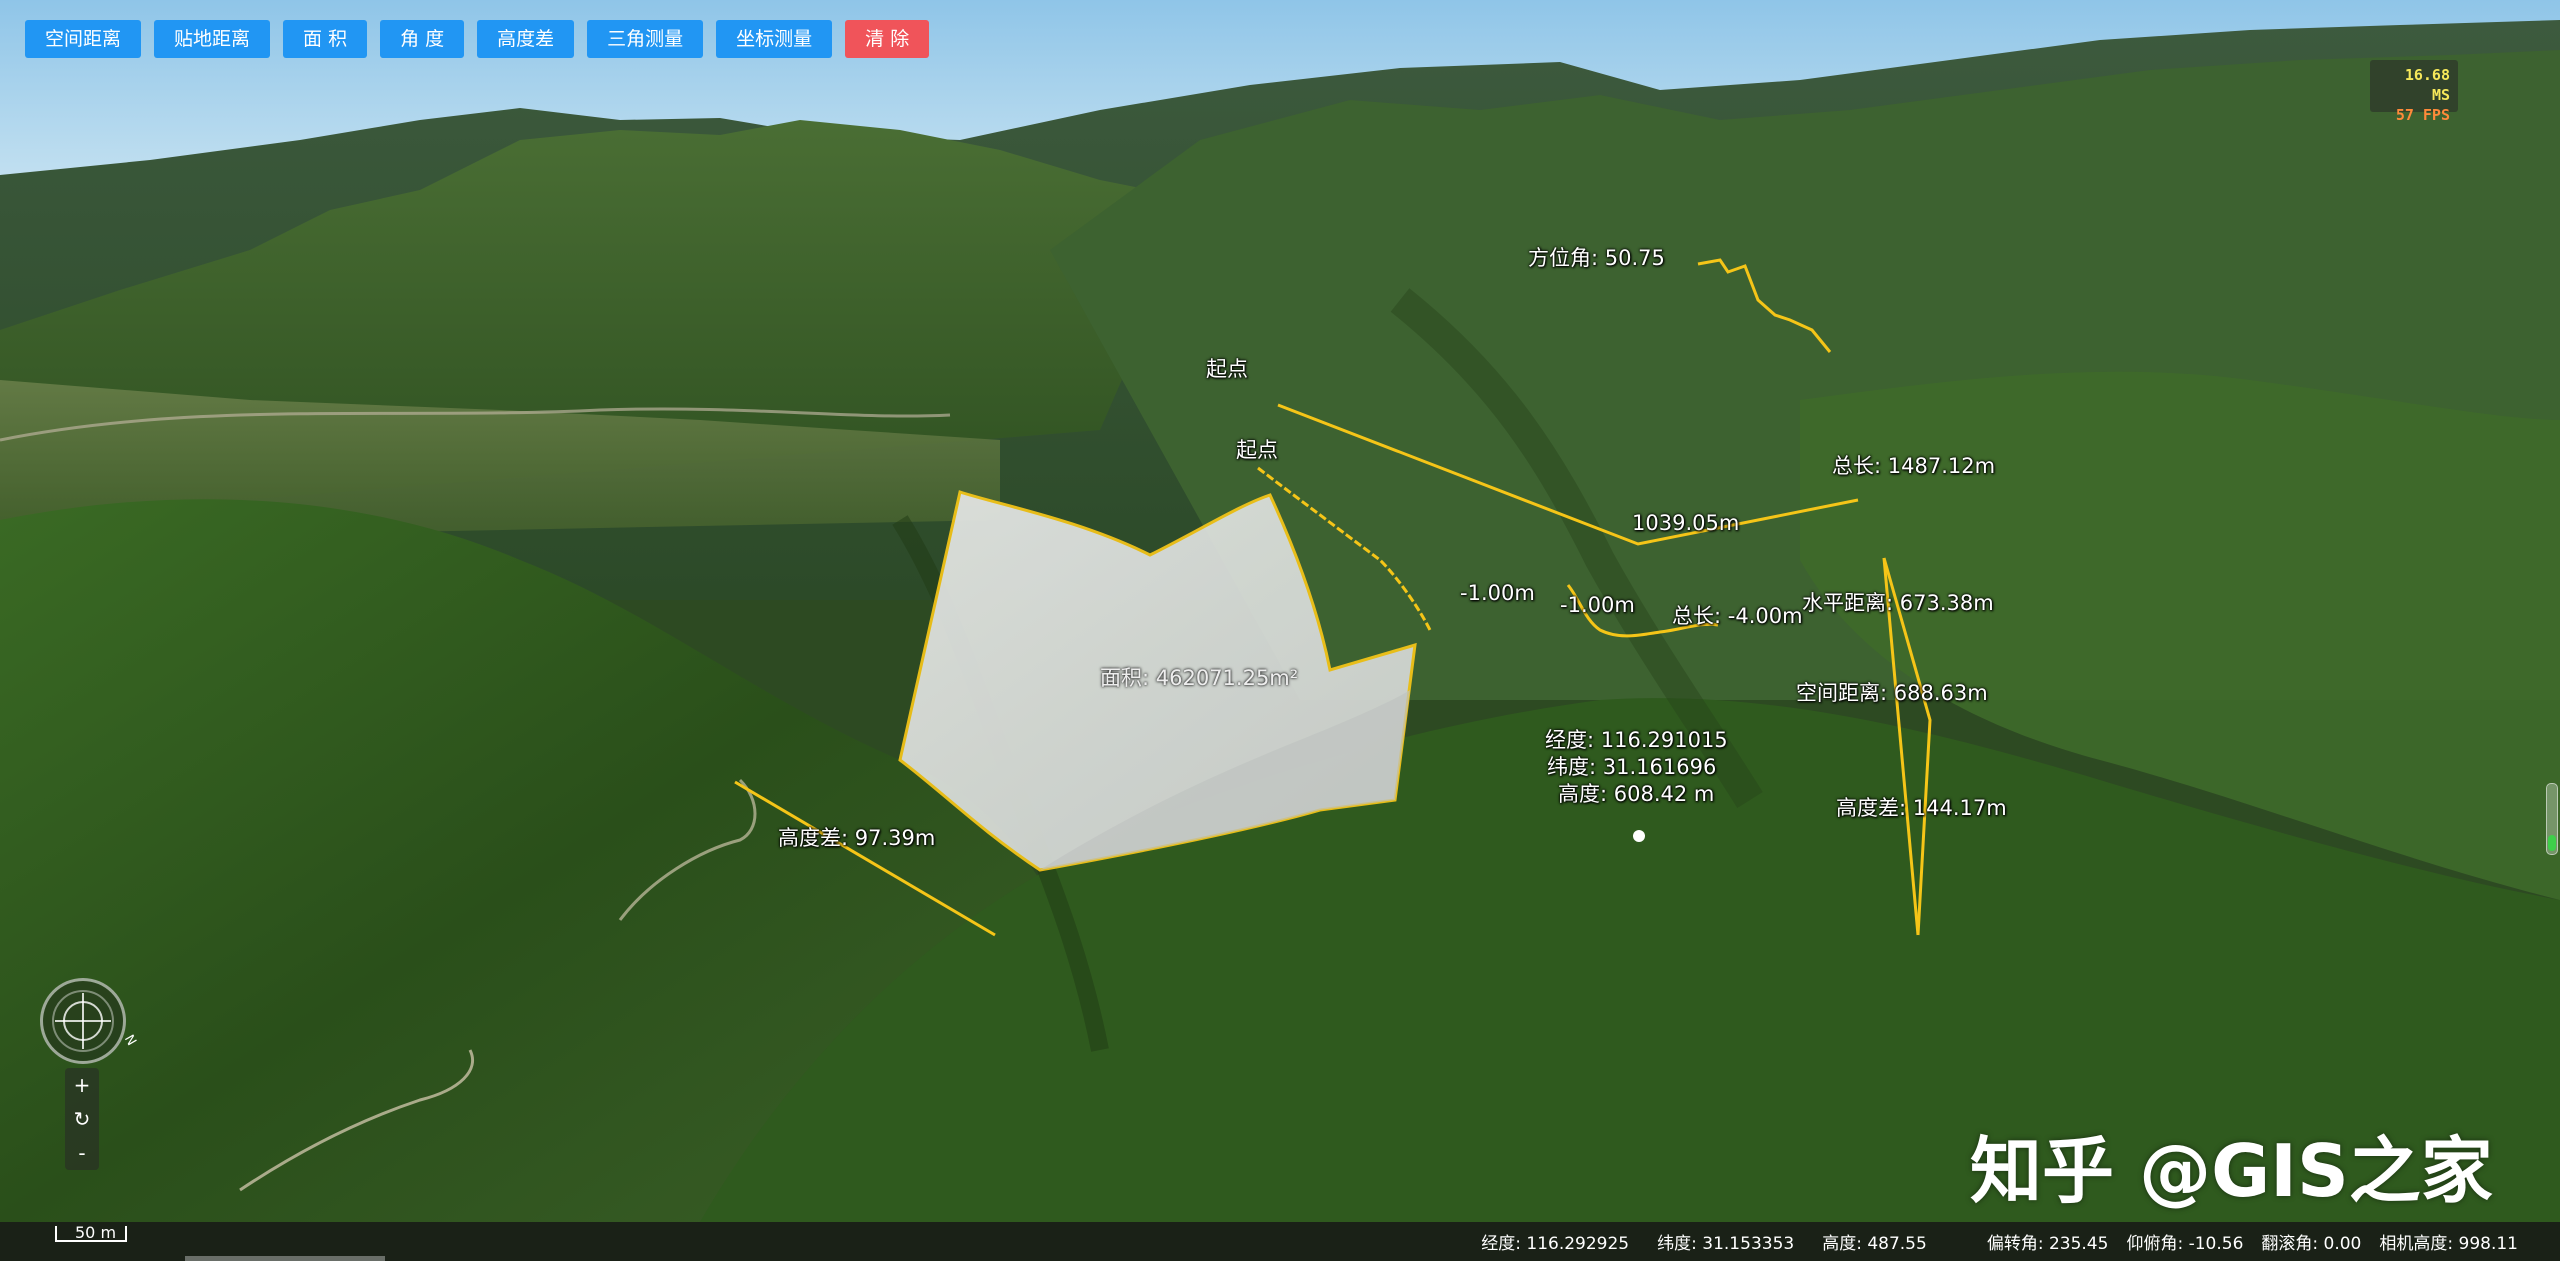 The width and height of the screenshot is (2560, 1261). What do you see at coordinates (887, 39) in the screenshot?
I see `clear-button: 清 除` at bounding box center [887, 39].